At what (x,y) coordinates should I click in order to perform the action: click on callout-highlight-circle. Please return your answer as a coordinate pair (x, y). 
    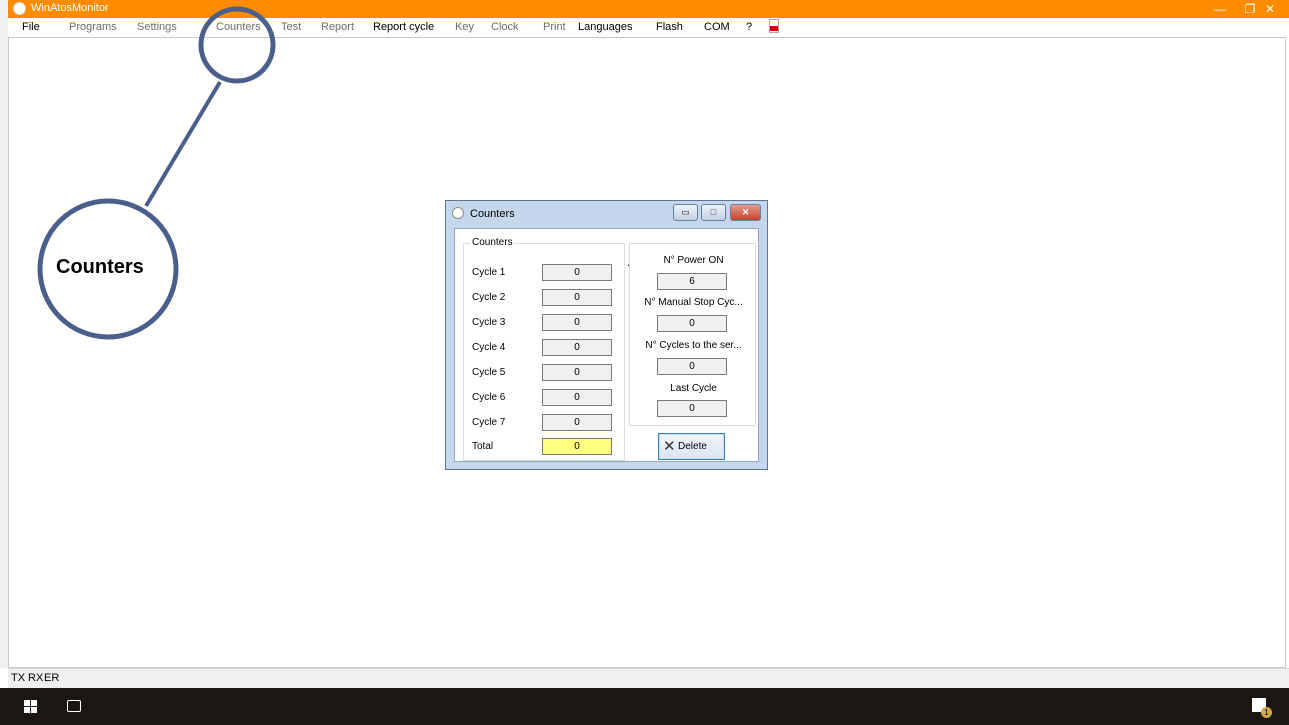
    Looking at the image, I should click on (237, 45).